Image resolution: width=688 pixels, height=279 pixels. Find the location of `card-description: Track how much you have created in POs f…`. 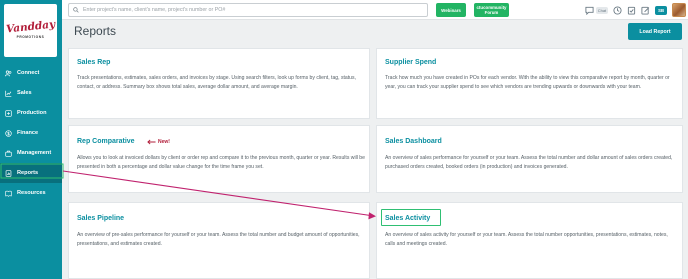

card-description: Track how much you have created in POs f… is located at coordinates (527, 82).